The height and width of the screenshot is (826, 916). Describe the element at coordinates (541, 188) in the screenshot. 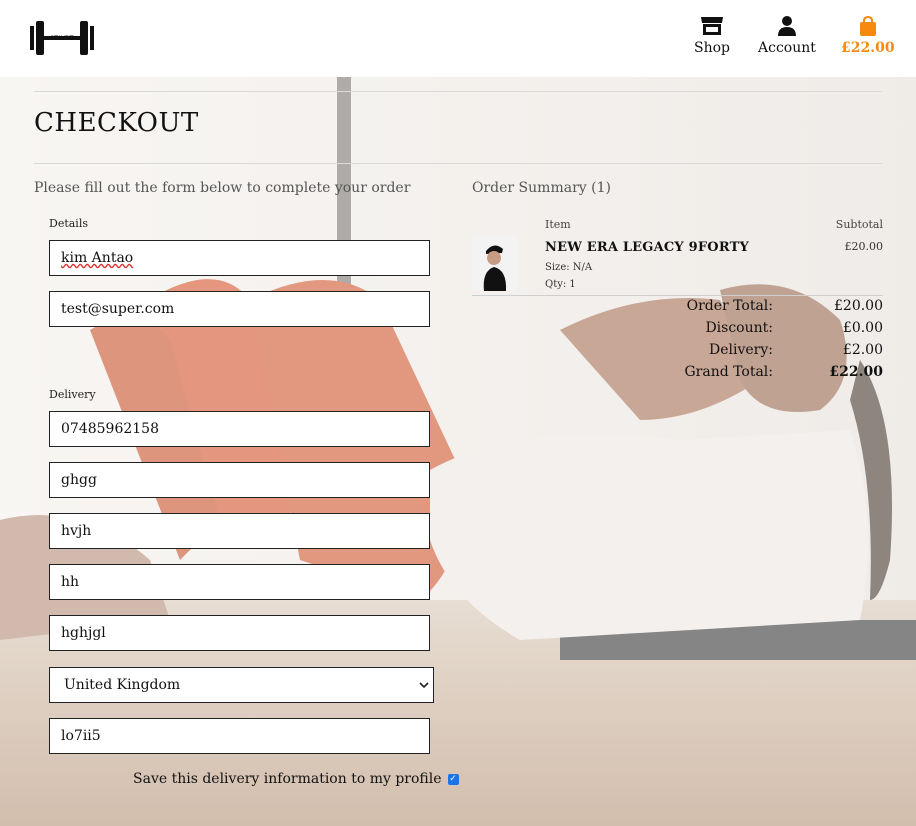

I see `order-summary-heading: Order Summary (1)` at that location.